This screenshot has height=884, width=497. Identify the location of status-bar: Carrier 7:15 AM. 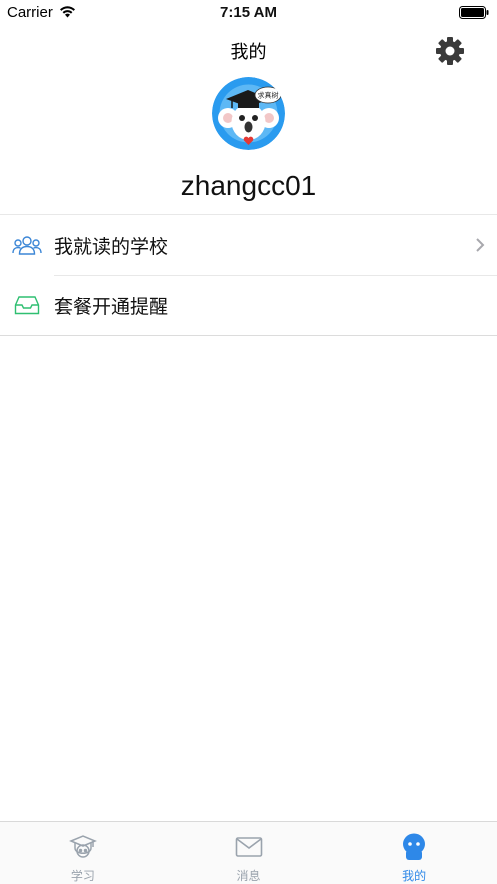
(248, 13).